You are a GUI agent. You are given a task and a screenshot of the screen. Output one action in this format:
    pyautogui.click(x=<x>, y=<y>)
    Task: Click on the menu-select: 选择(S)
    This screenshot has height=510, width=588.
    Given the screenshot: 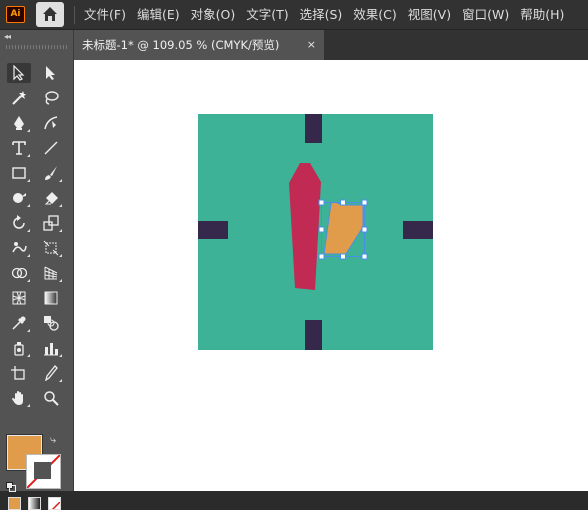 What is the action you would take?
    pyautogui.click(x=321, y=15)
    